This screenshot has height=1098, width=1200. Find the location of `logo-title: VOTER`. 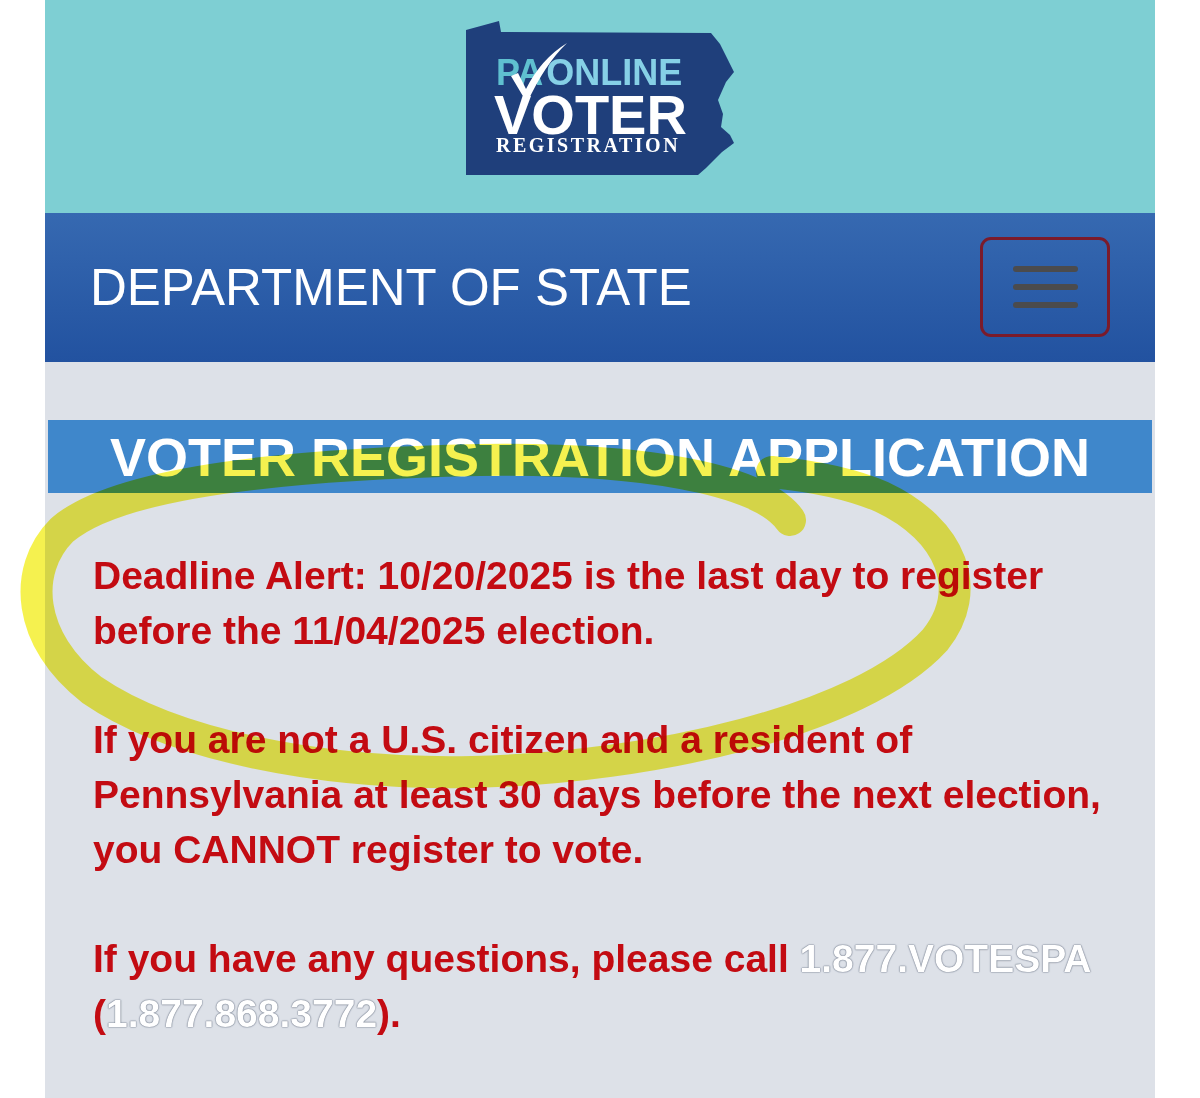

logo-title: VOTER is located at coordinates (590, 115).